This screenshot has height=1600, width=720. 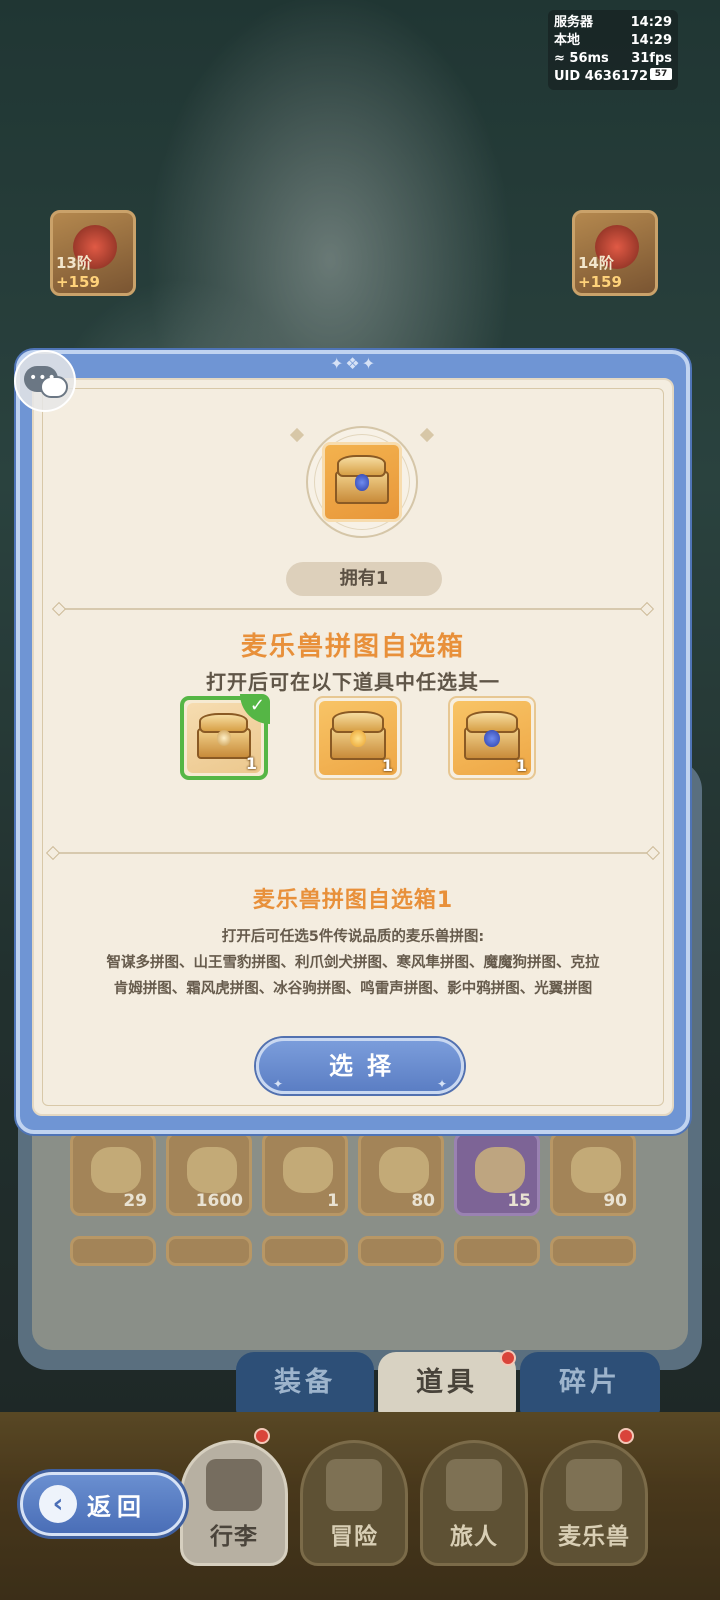 I want to click on choice-option-1: 1 ✓, so click(x=225, y=737).